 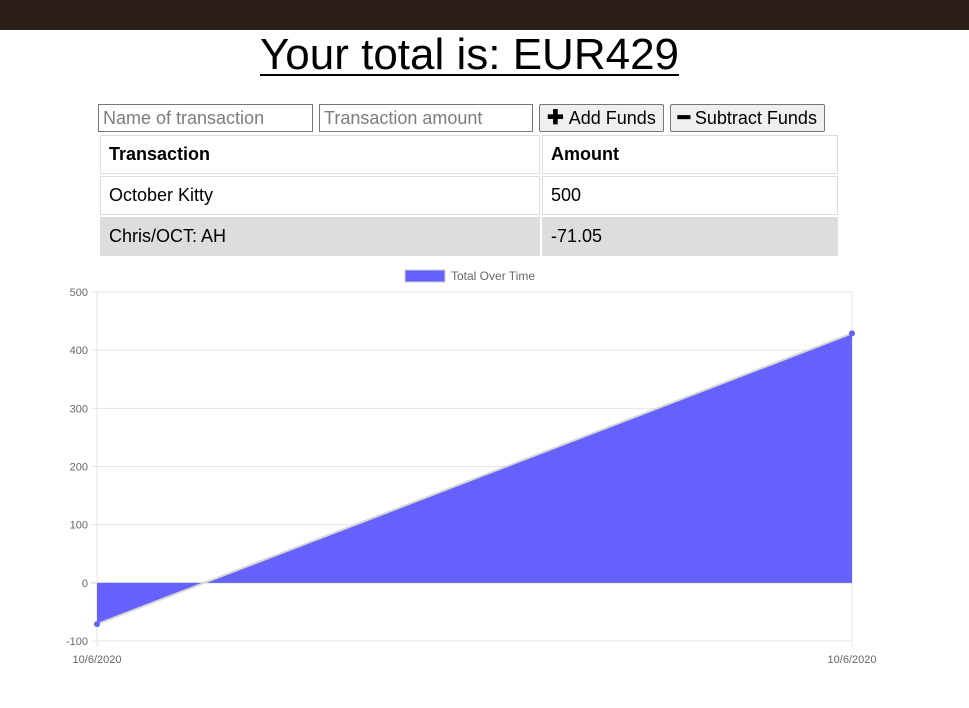 What do you see at coordinates (690, 195) in the screenshot?
I see `transaction-amount-cell: 500` at bounding box center [690, 195].